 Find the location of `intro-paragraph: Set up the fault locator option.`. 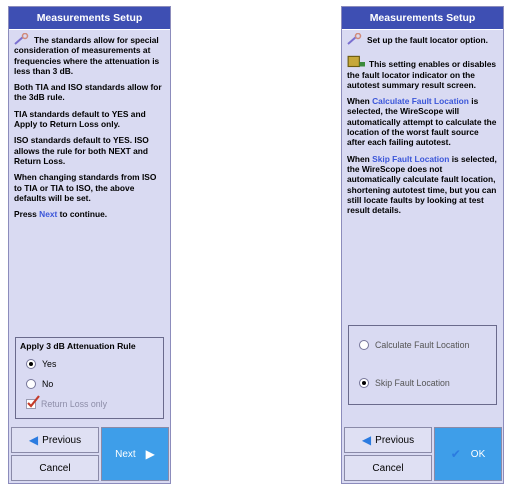

intro-paragraph: Set up the fault locator option. is located at coordinates (422, 39).